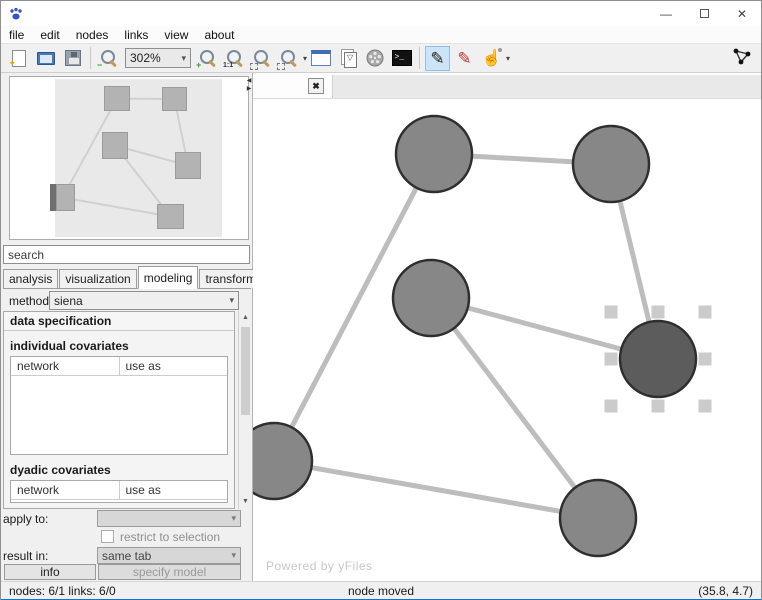 This screenshot has width=762, height=600. I want to click on gesture-dropdown-arrow: ▾, so click(508, 58).